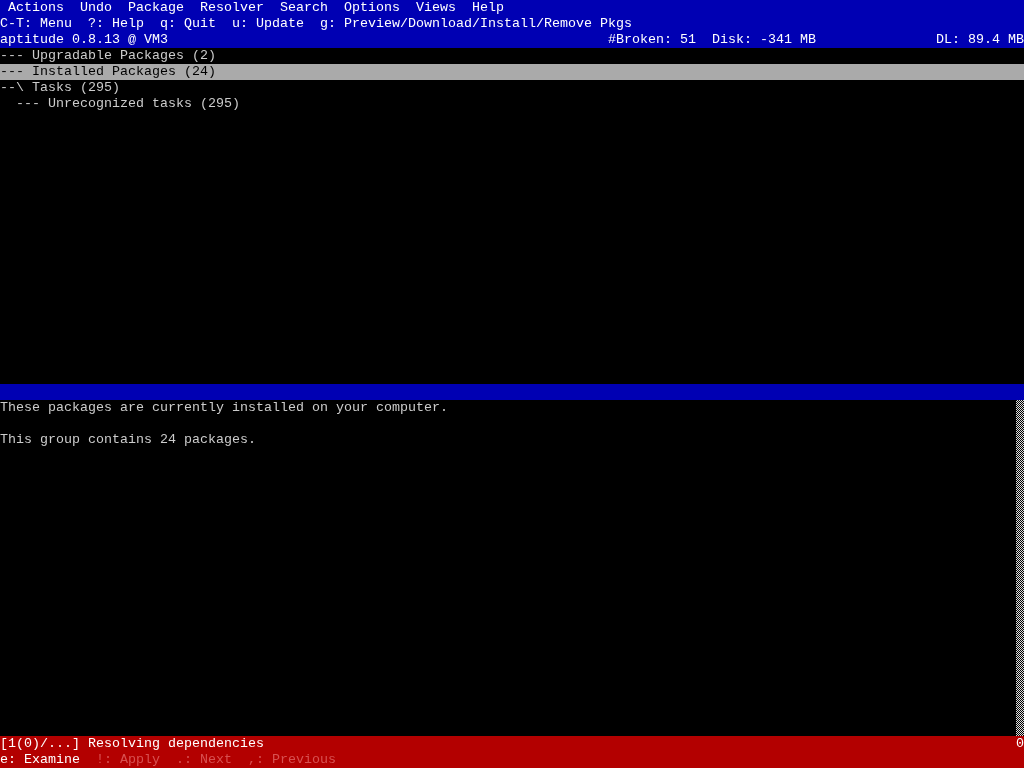 The image size is (1024, 768). I want to click on broken-count: #Broken: 51, so click(652, 40).